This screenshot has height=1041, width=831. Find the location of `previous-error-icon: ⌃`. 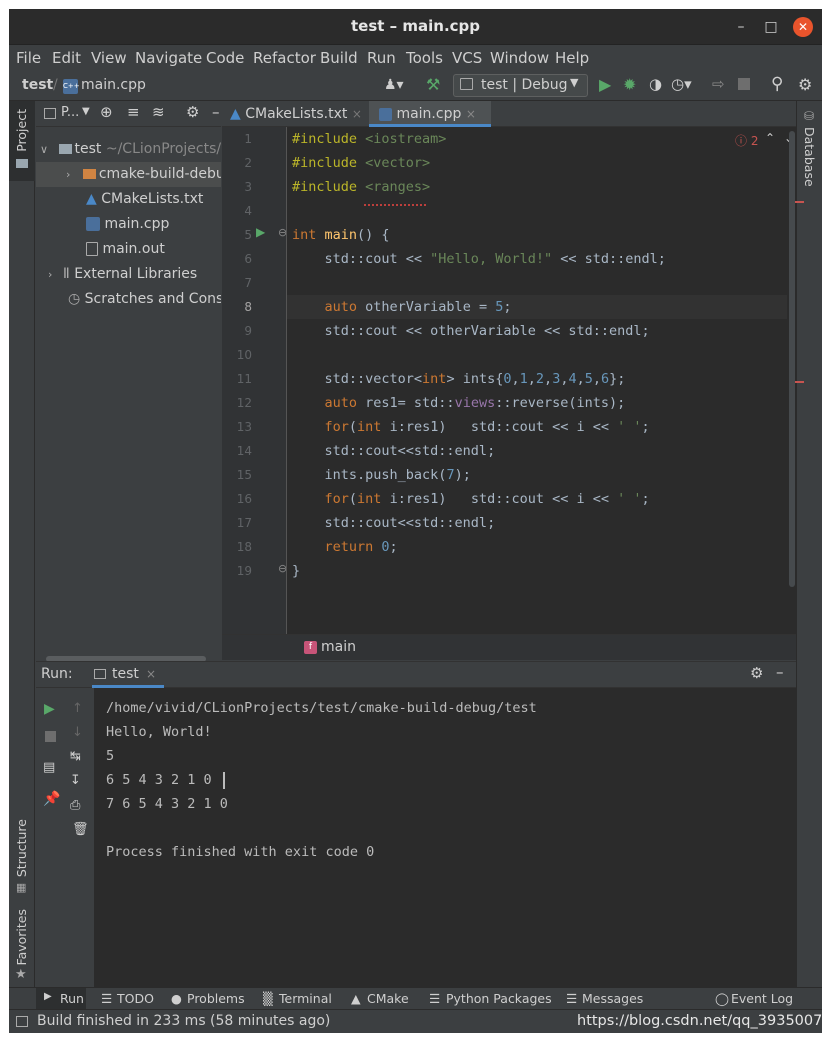

previous-error-icon: ⌃ is located at coordinates (770, 138).